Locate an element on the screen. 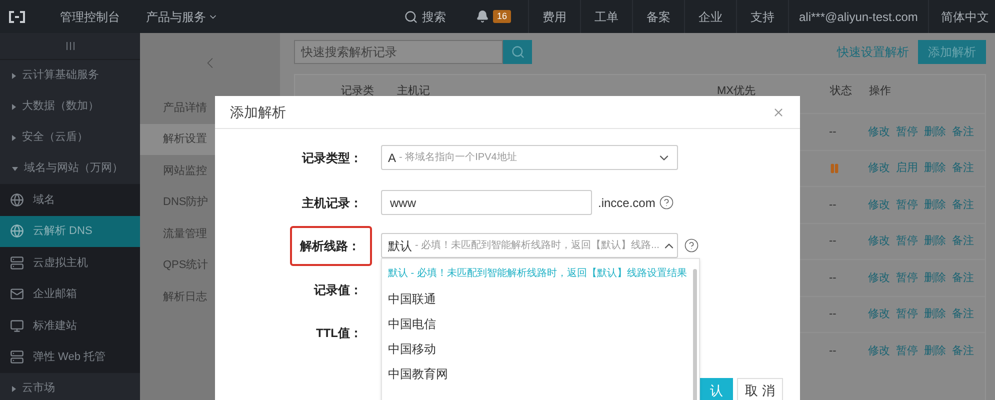 The image size is (995, 400). nav-link: 工单 is located at coordinates (606, 16).